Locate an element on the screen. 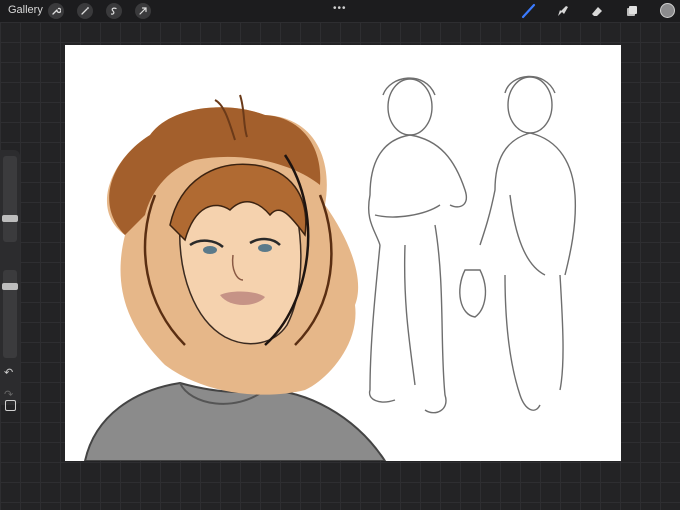 This screenshot has height=510, width=680. eraser-icon is located at coordinates (597, 11).